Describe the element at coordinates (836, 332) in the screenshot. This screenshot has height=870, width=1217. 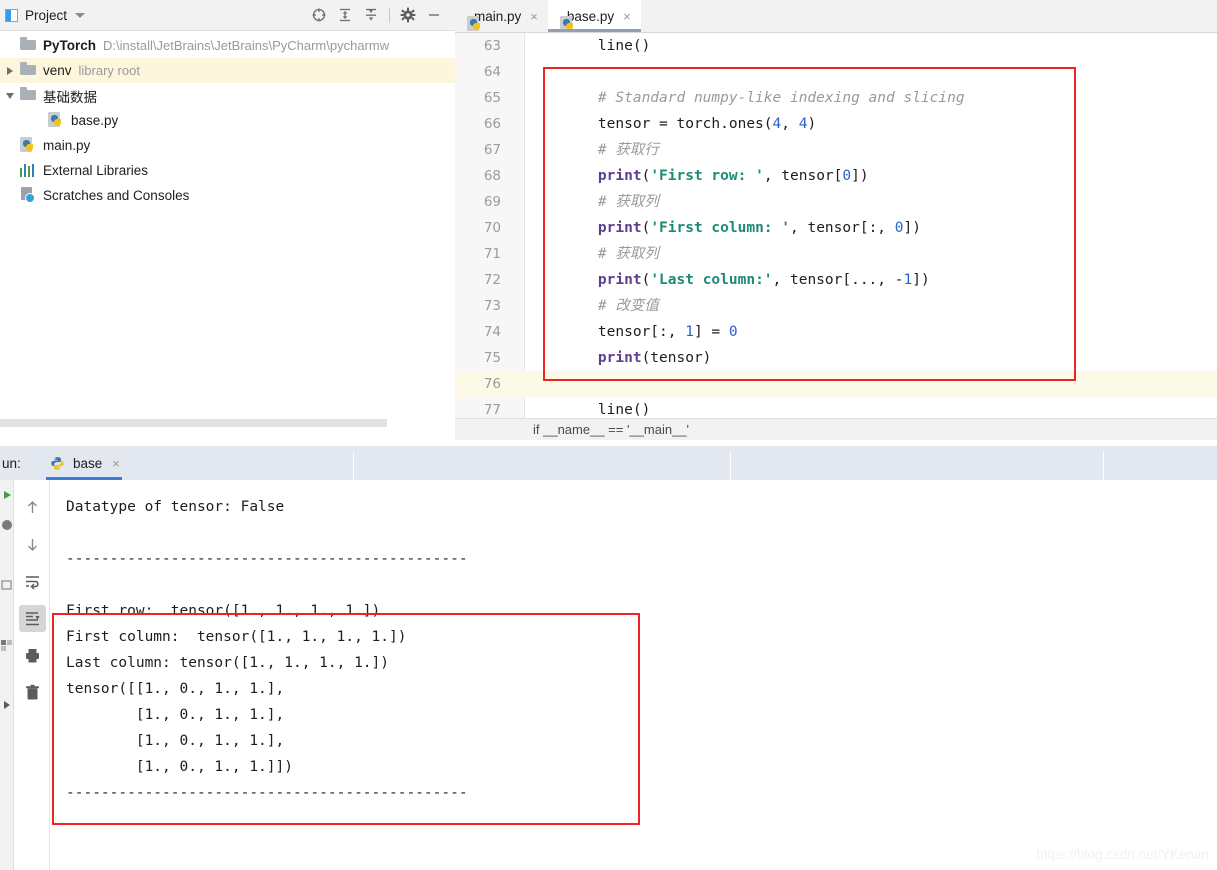
I see `code-line: 74 tensor[:, 1] = 0` at that location.